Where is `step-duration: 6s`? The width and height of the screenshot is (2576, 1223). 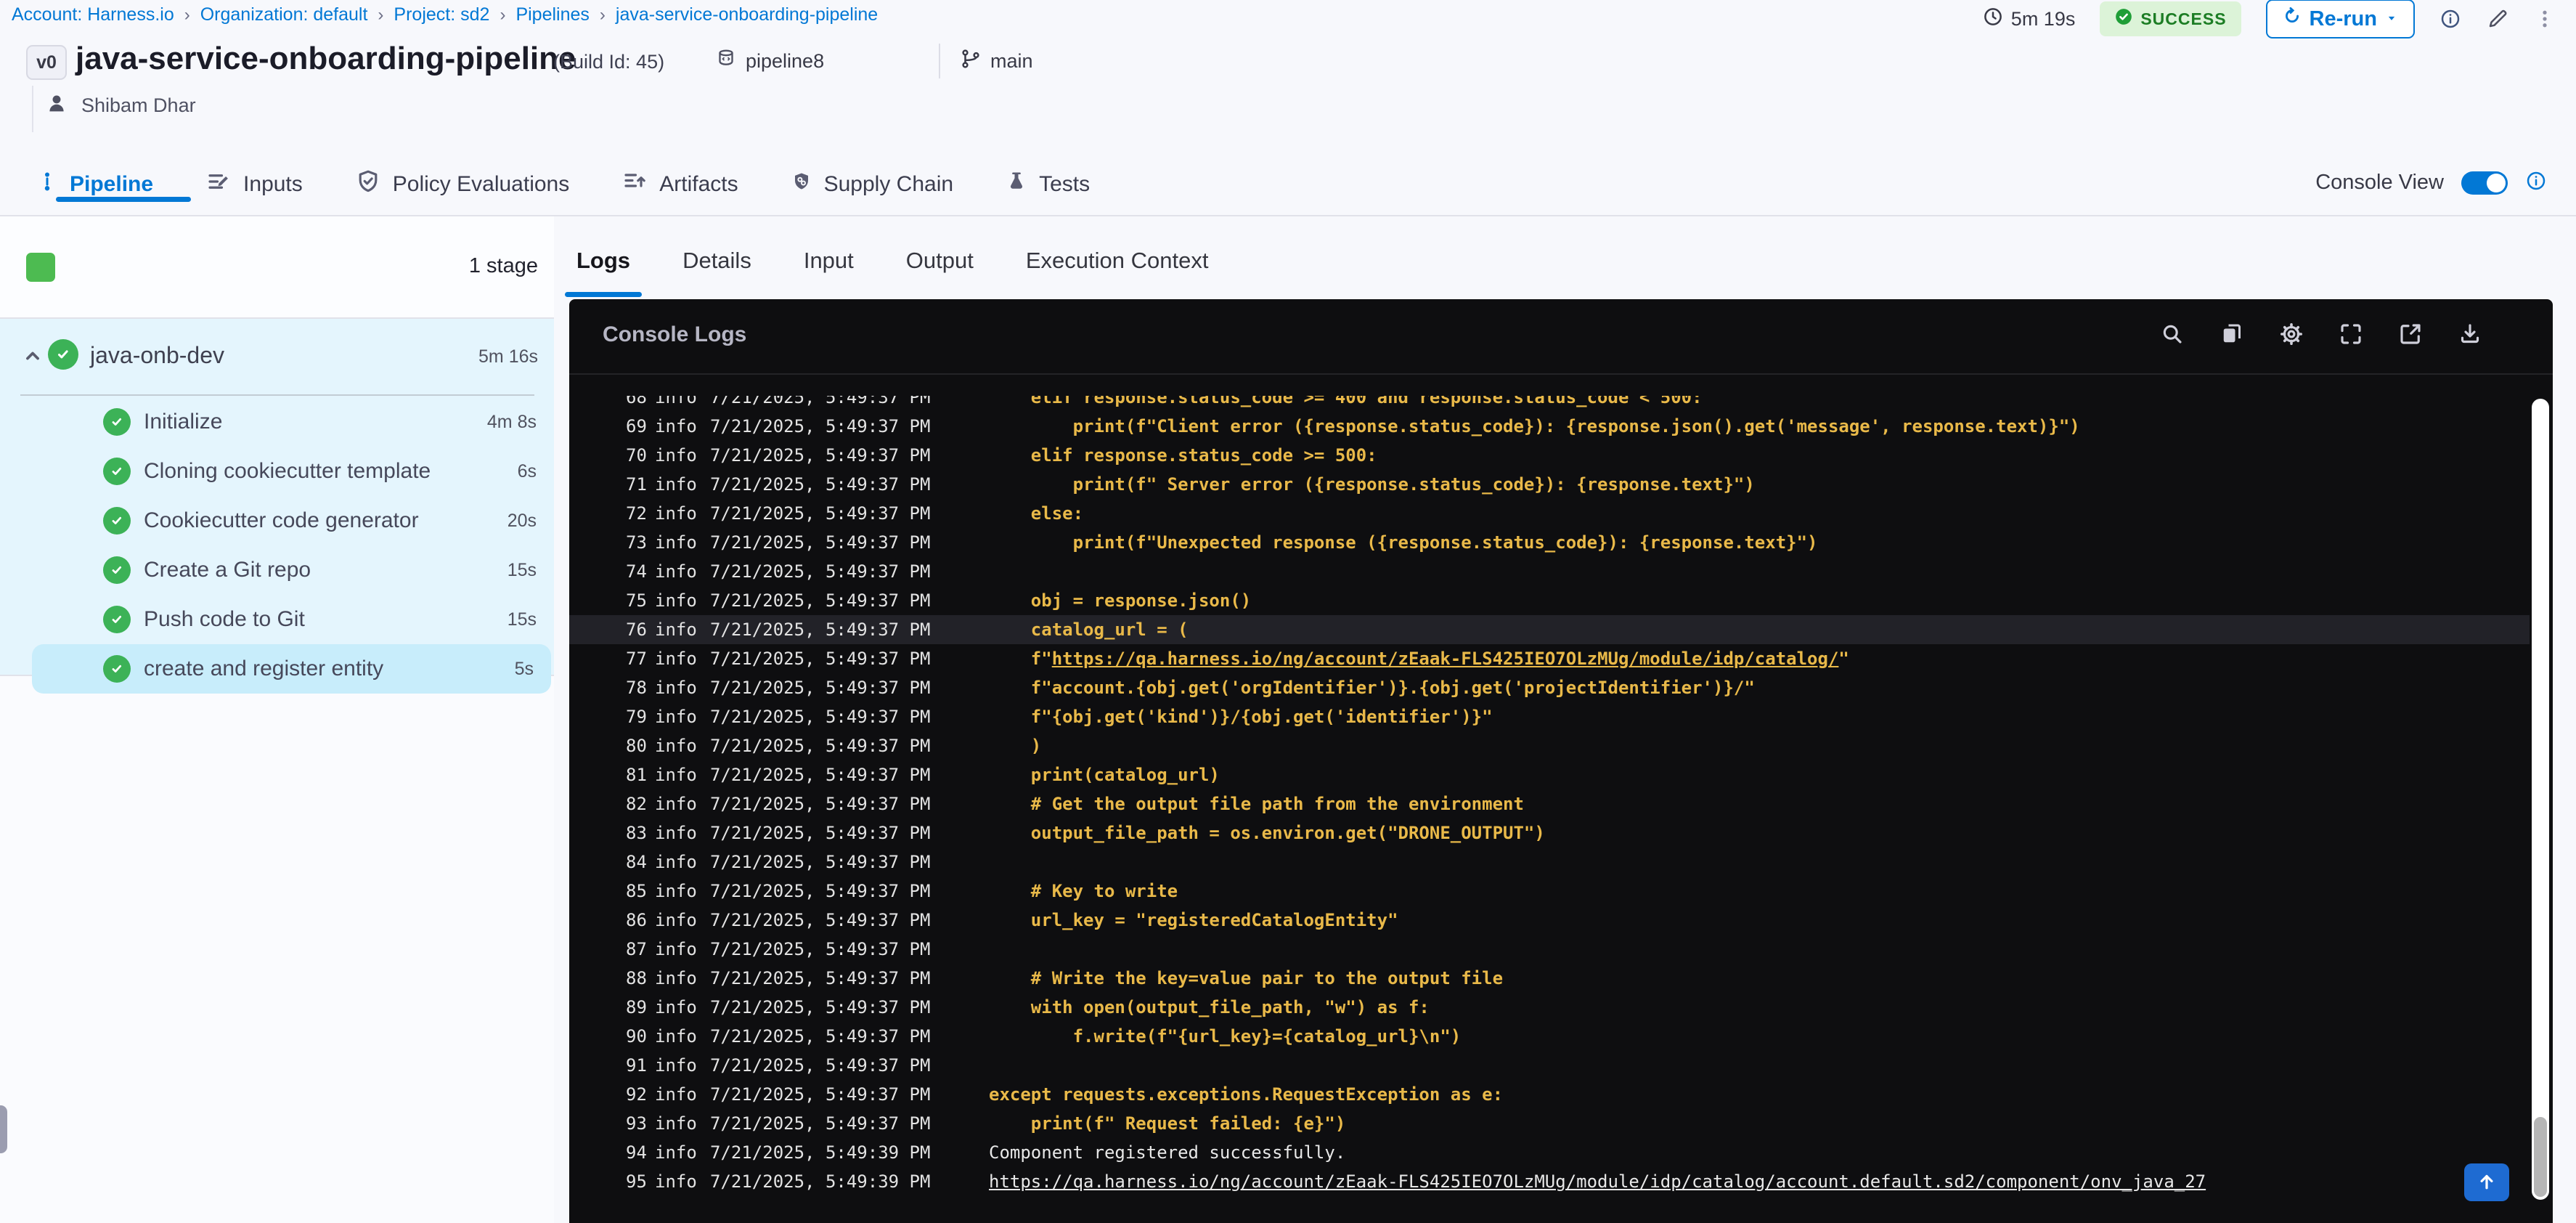
step-duration: 6s is located at coordinates (527, 471).